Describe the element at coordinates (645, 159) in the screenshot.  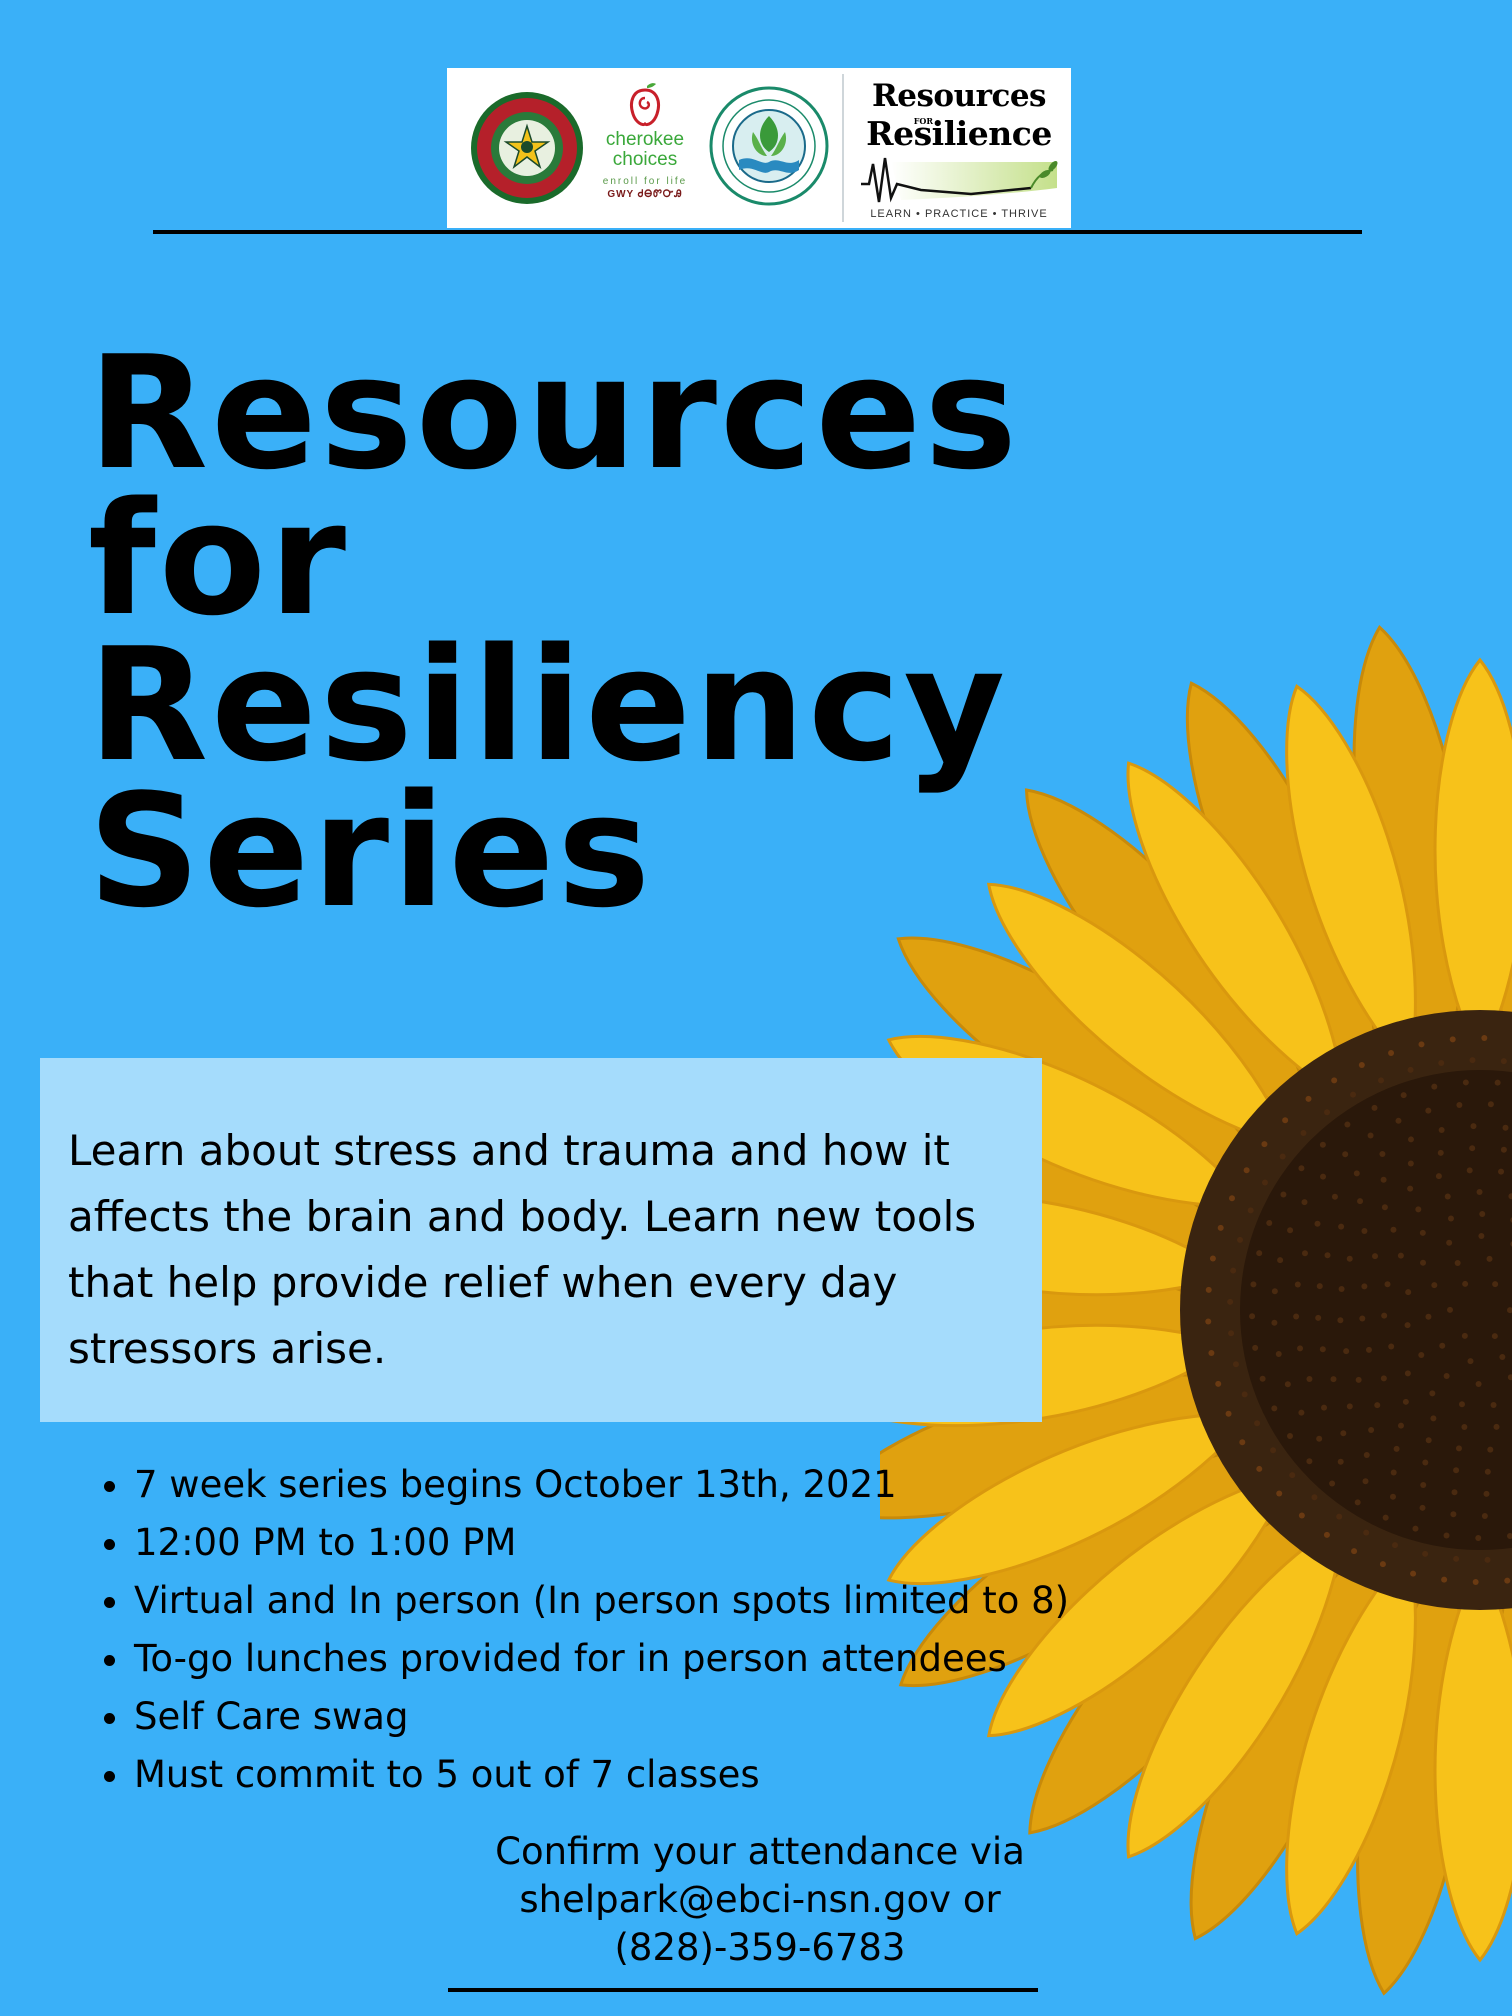
I see `cherokee-choices-brand-line2: choices` at that location.